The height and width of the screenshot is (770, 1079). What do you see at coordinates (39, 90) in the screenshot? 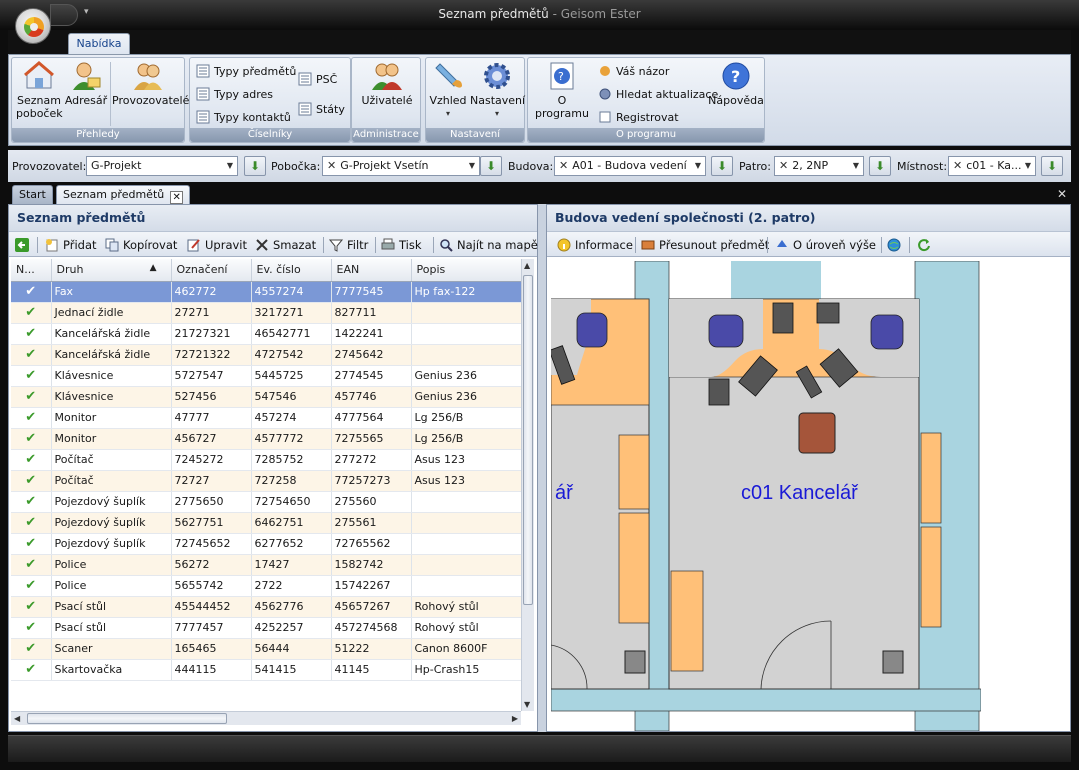
I see `seznam-pobocek-button: Seznam poboček` at bounding box center [39, 90].